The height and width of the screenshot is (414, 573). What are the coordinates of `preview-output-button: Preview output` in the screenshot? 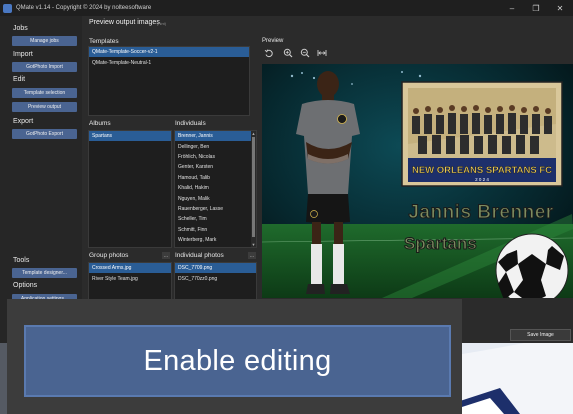 It's located at (44, 107).